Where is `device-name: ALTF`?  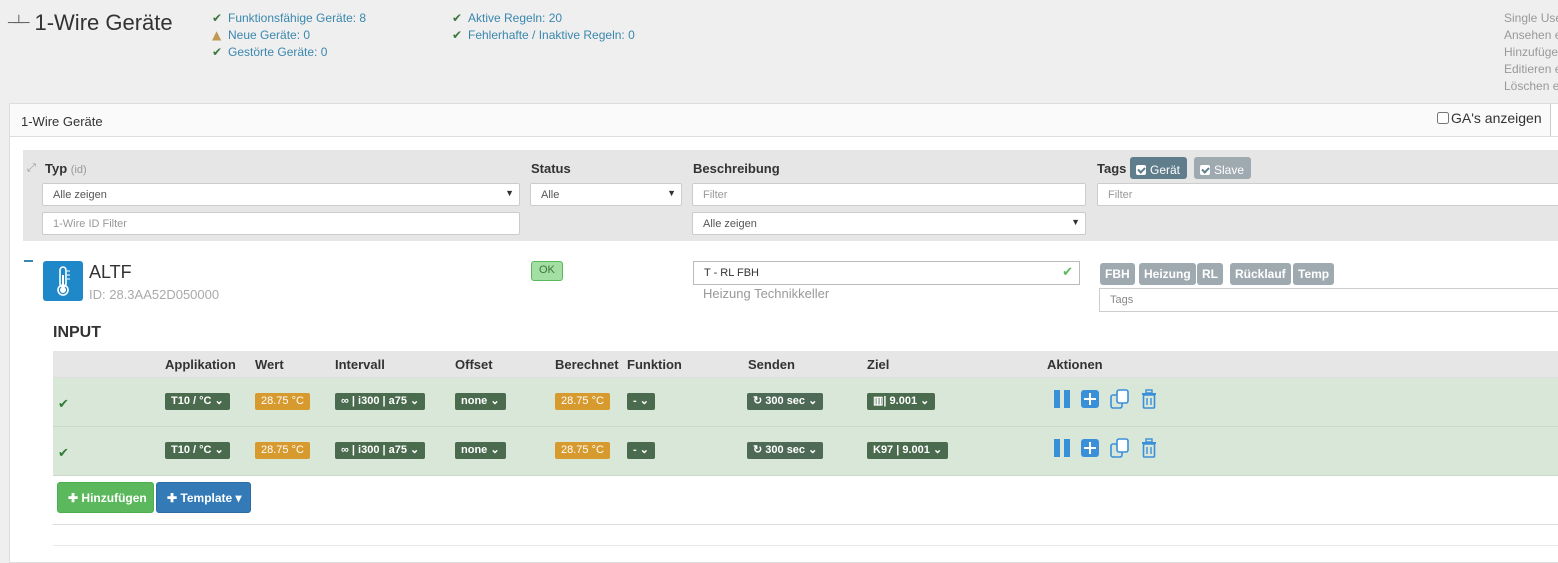 device-name: ALTF is located at coordinates (110, 272).